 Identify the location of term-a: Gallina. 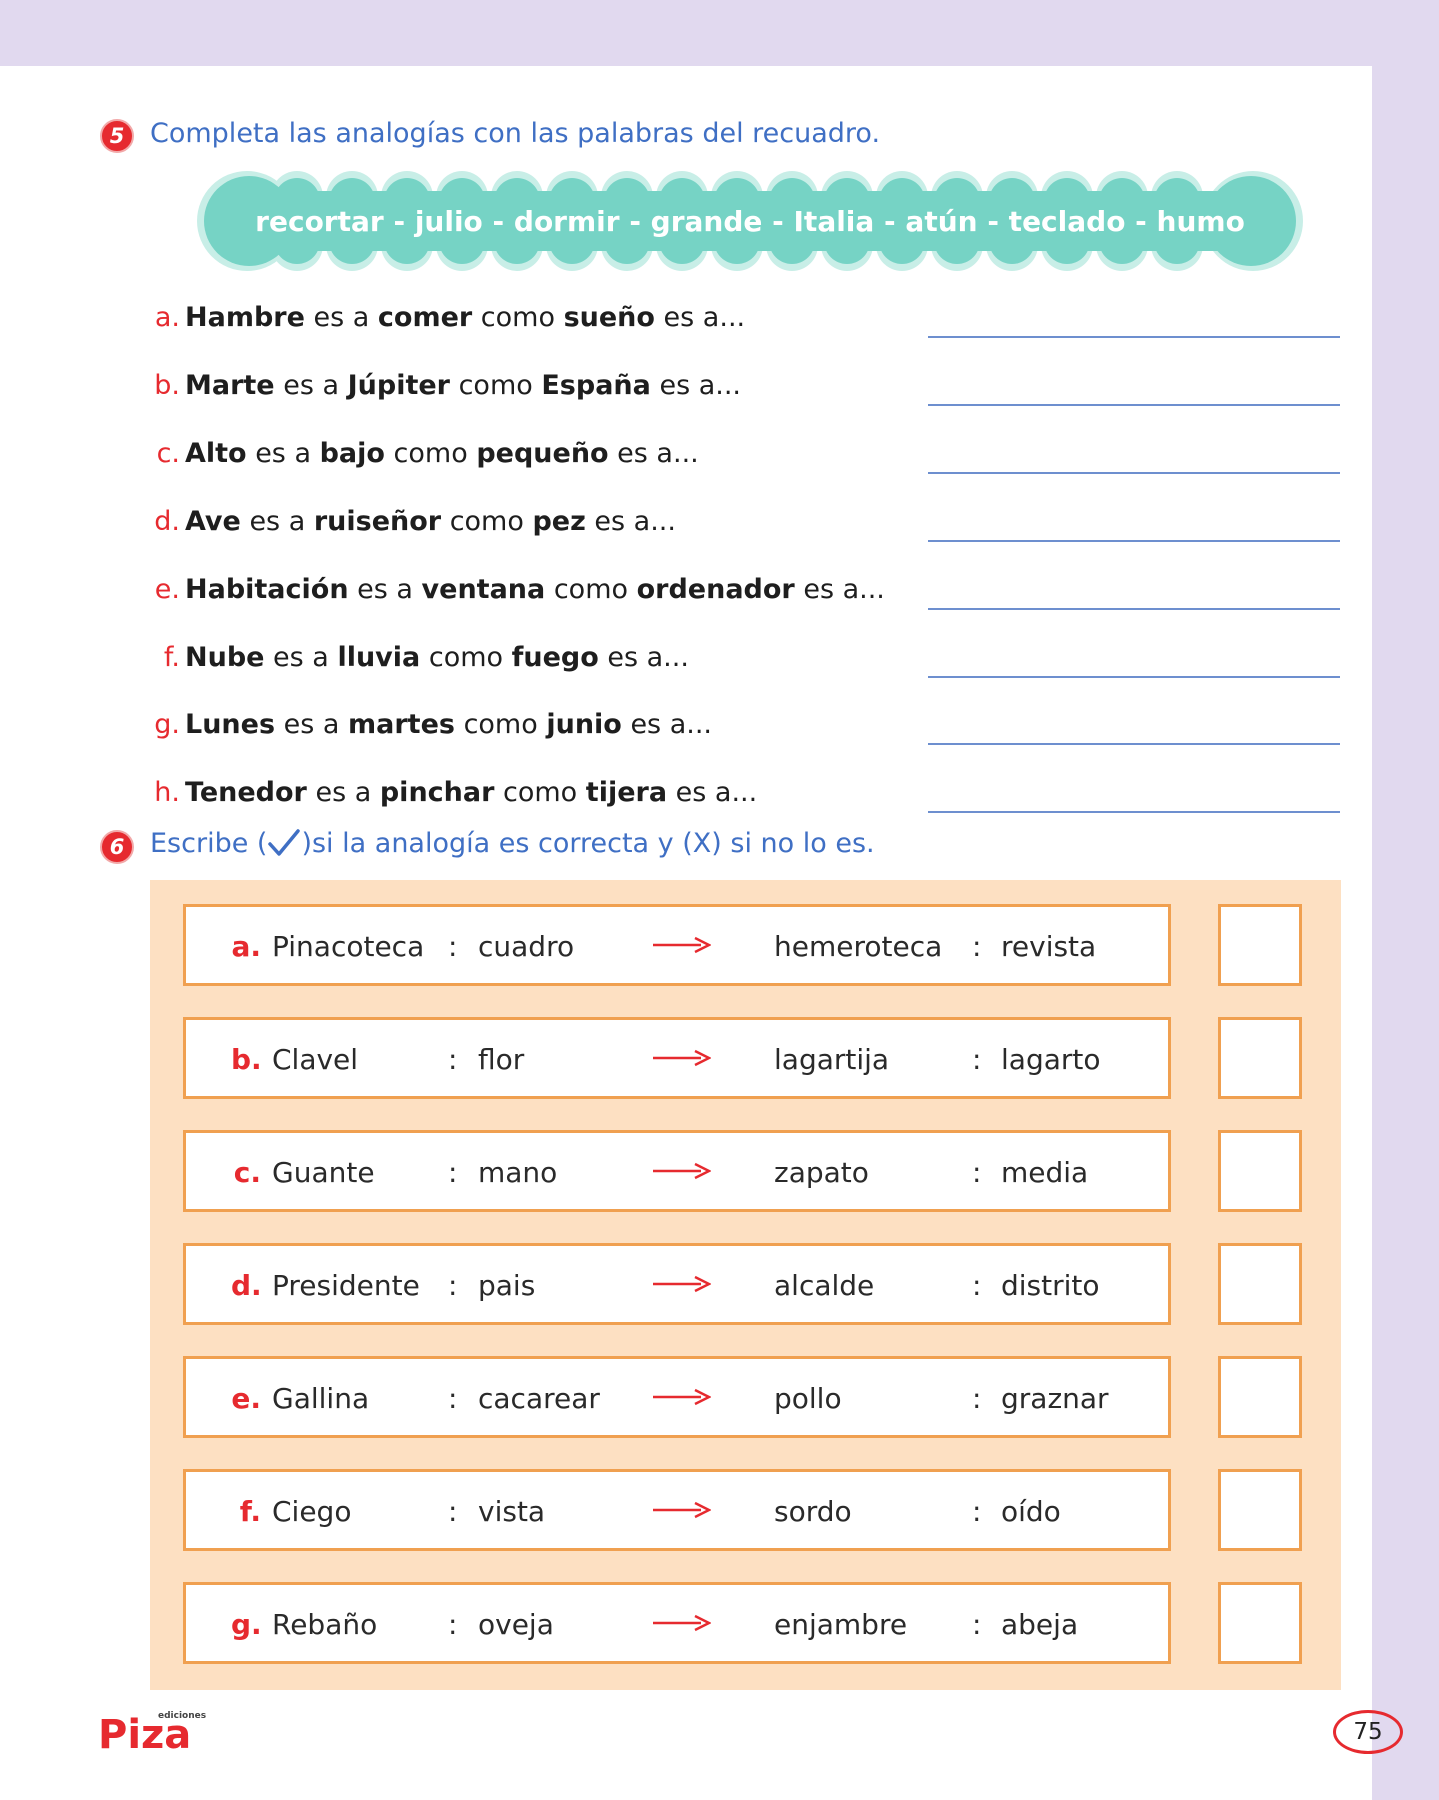
(321, 1398).